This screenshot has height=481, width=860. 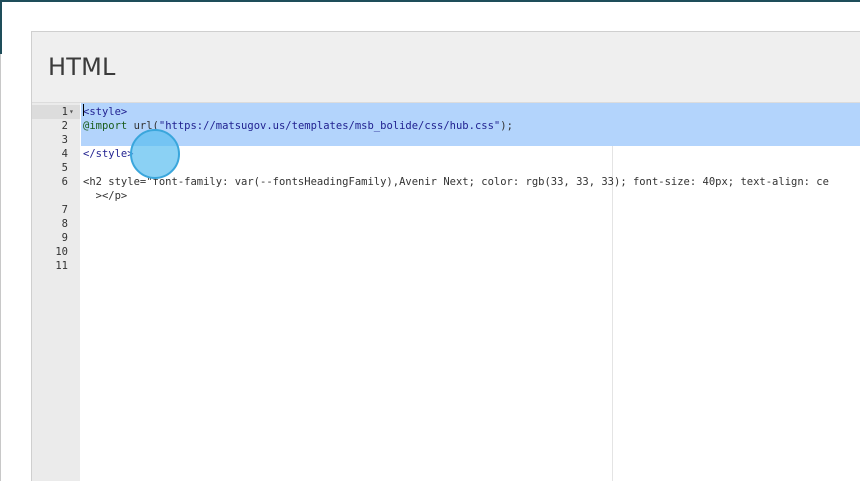 I want to click on code-line: ></p>, so click(x=446, y=196).